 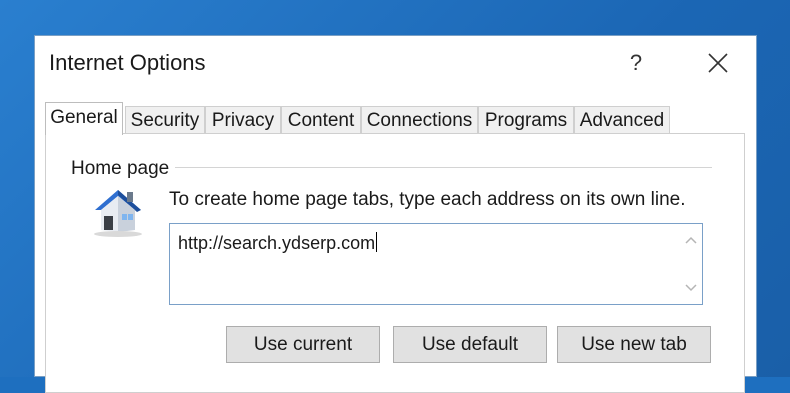 I want to click on tab-advanced: Advanced, so click(x=622, y=120).